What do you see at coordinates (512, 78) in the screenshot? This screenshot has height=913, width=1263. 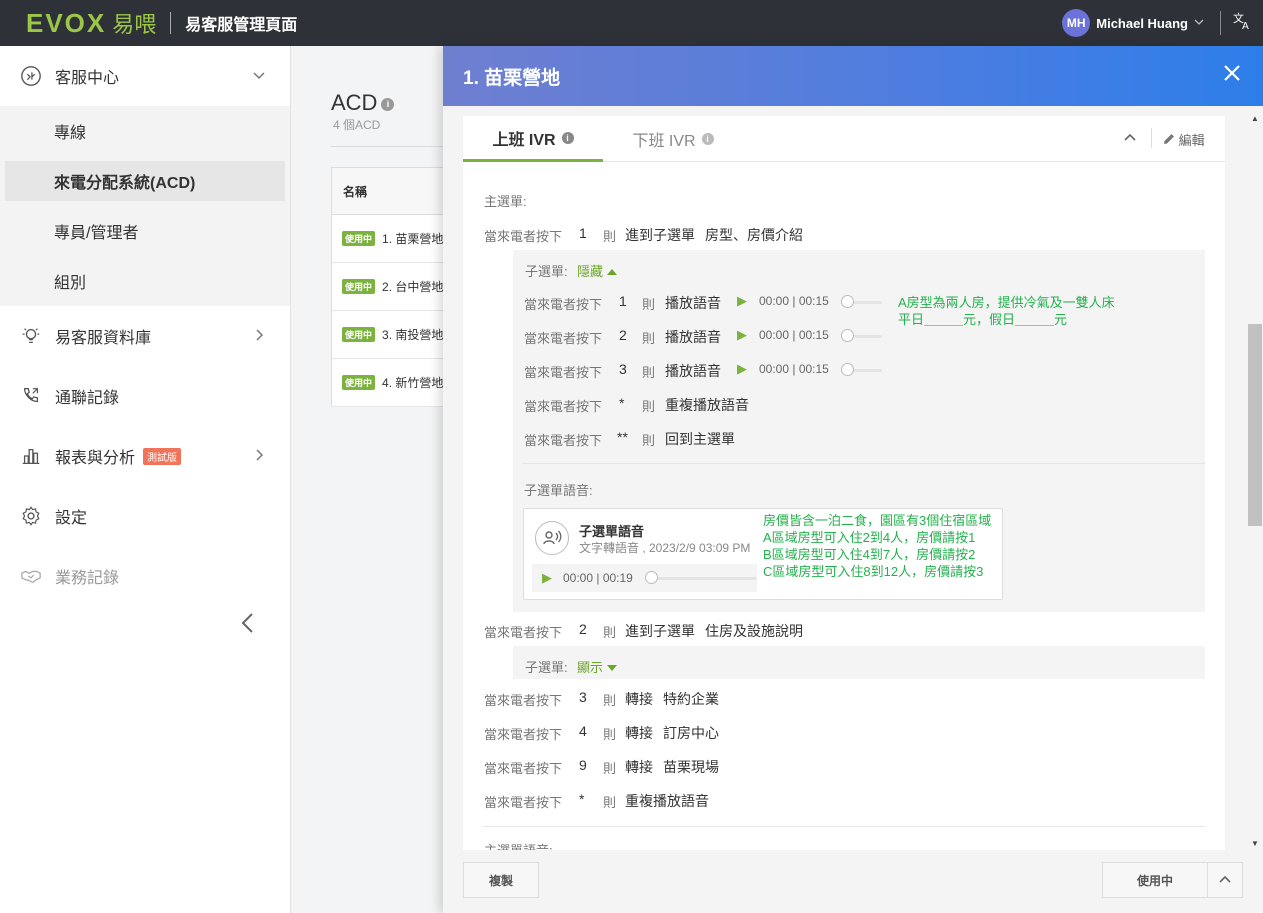 I see `drawer-title: 1. 苗栗營地` at bounding box center [512, 78].